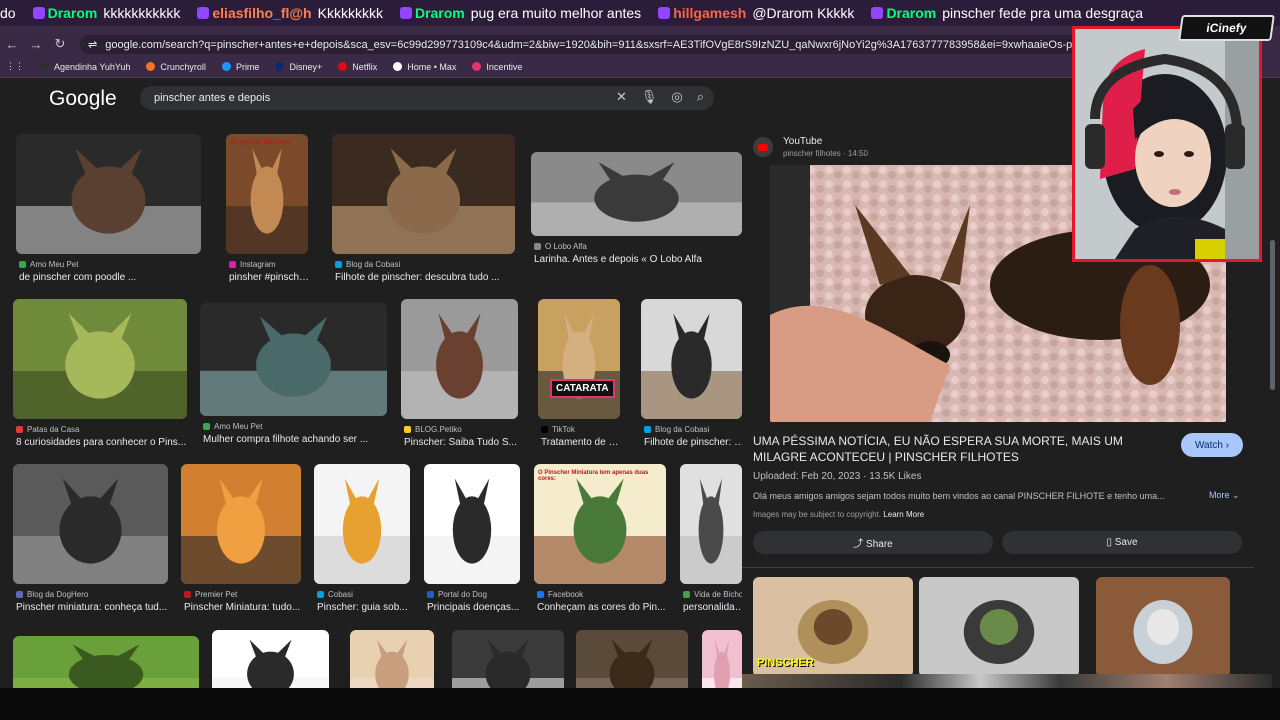 The width and height of the screenshot is (1280, 720). What do you see at coordinates (83, 99) in the screenshot?
I see `google-logo: Google` at bounding box center [83, 99].